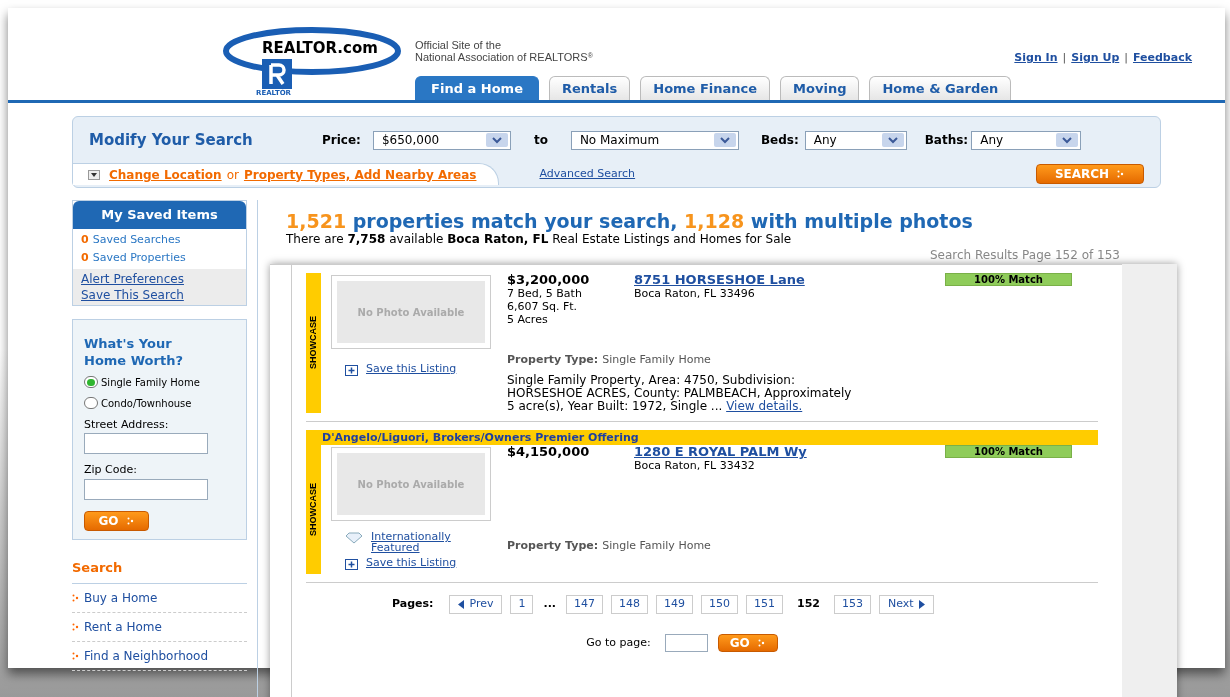 The height and width of the screenshot is (697, 1230). I want to click on results-headline: 1,521 properties match your search, 1,128 with multiple photos, so click(630, 221).